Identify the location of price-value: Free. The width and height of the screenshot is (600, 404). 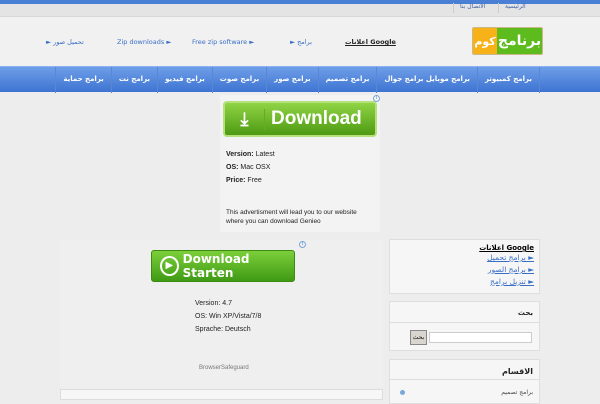
(254, 180).